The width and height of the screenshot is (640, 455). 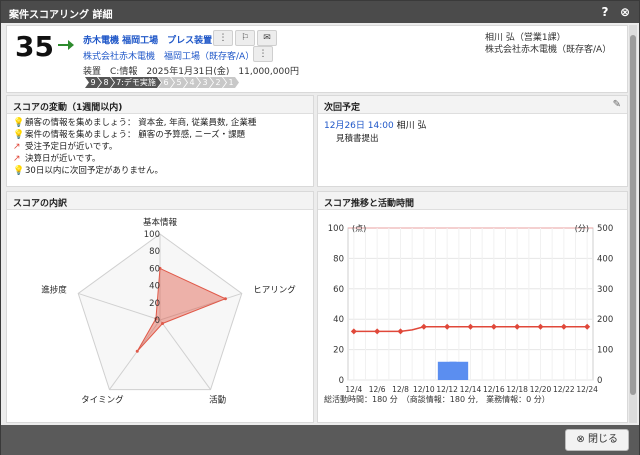 What do you see at coordinates (605, 290) in the screenshot?
I see `right-tick-label: 300` at bounding box center [605, 290].